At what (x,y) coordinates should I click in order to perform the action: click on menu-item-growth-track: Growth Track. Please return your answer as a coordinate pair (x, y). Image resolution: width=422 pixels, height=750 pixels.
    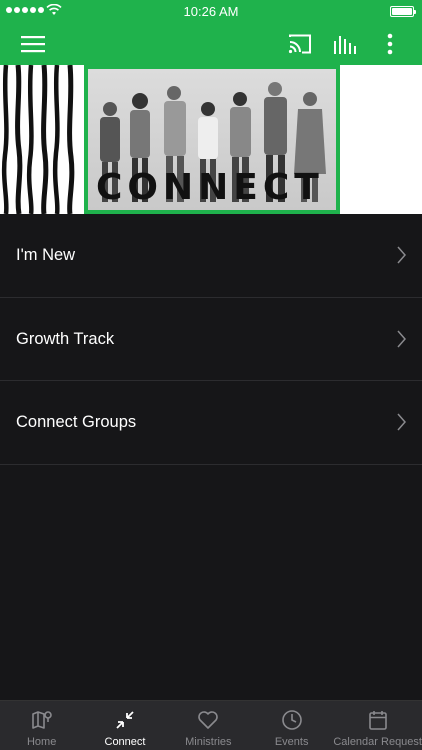
    Looking at the image, I should click on (211, 339).